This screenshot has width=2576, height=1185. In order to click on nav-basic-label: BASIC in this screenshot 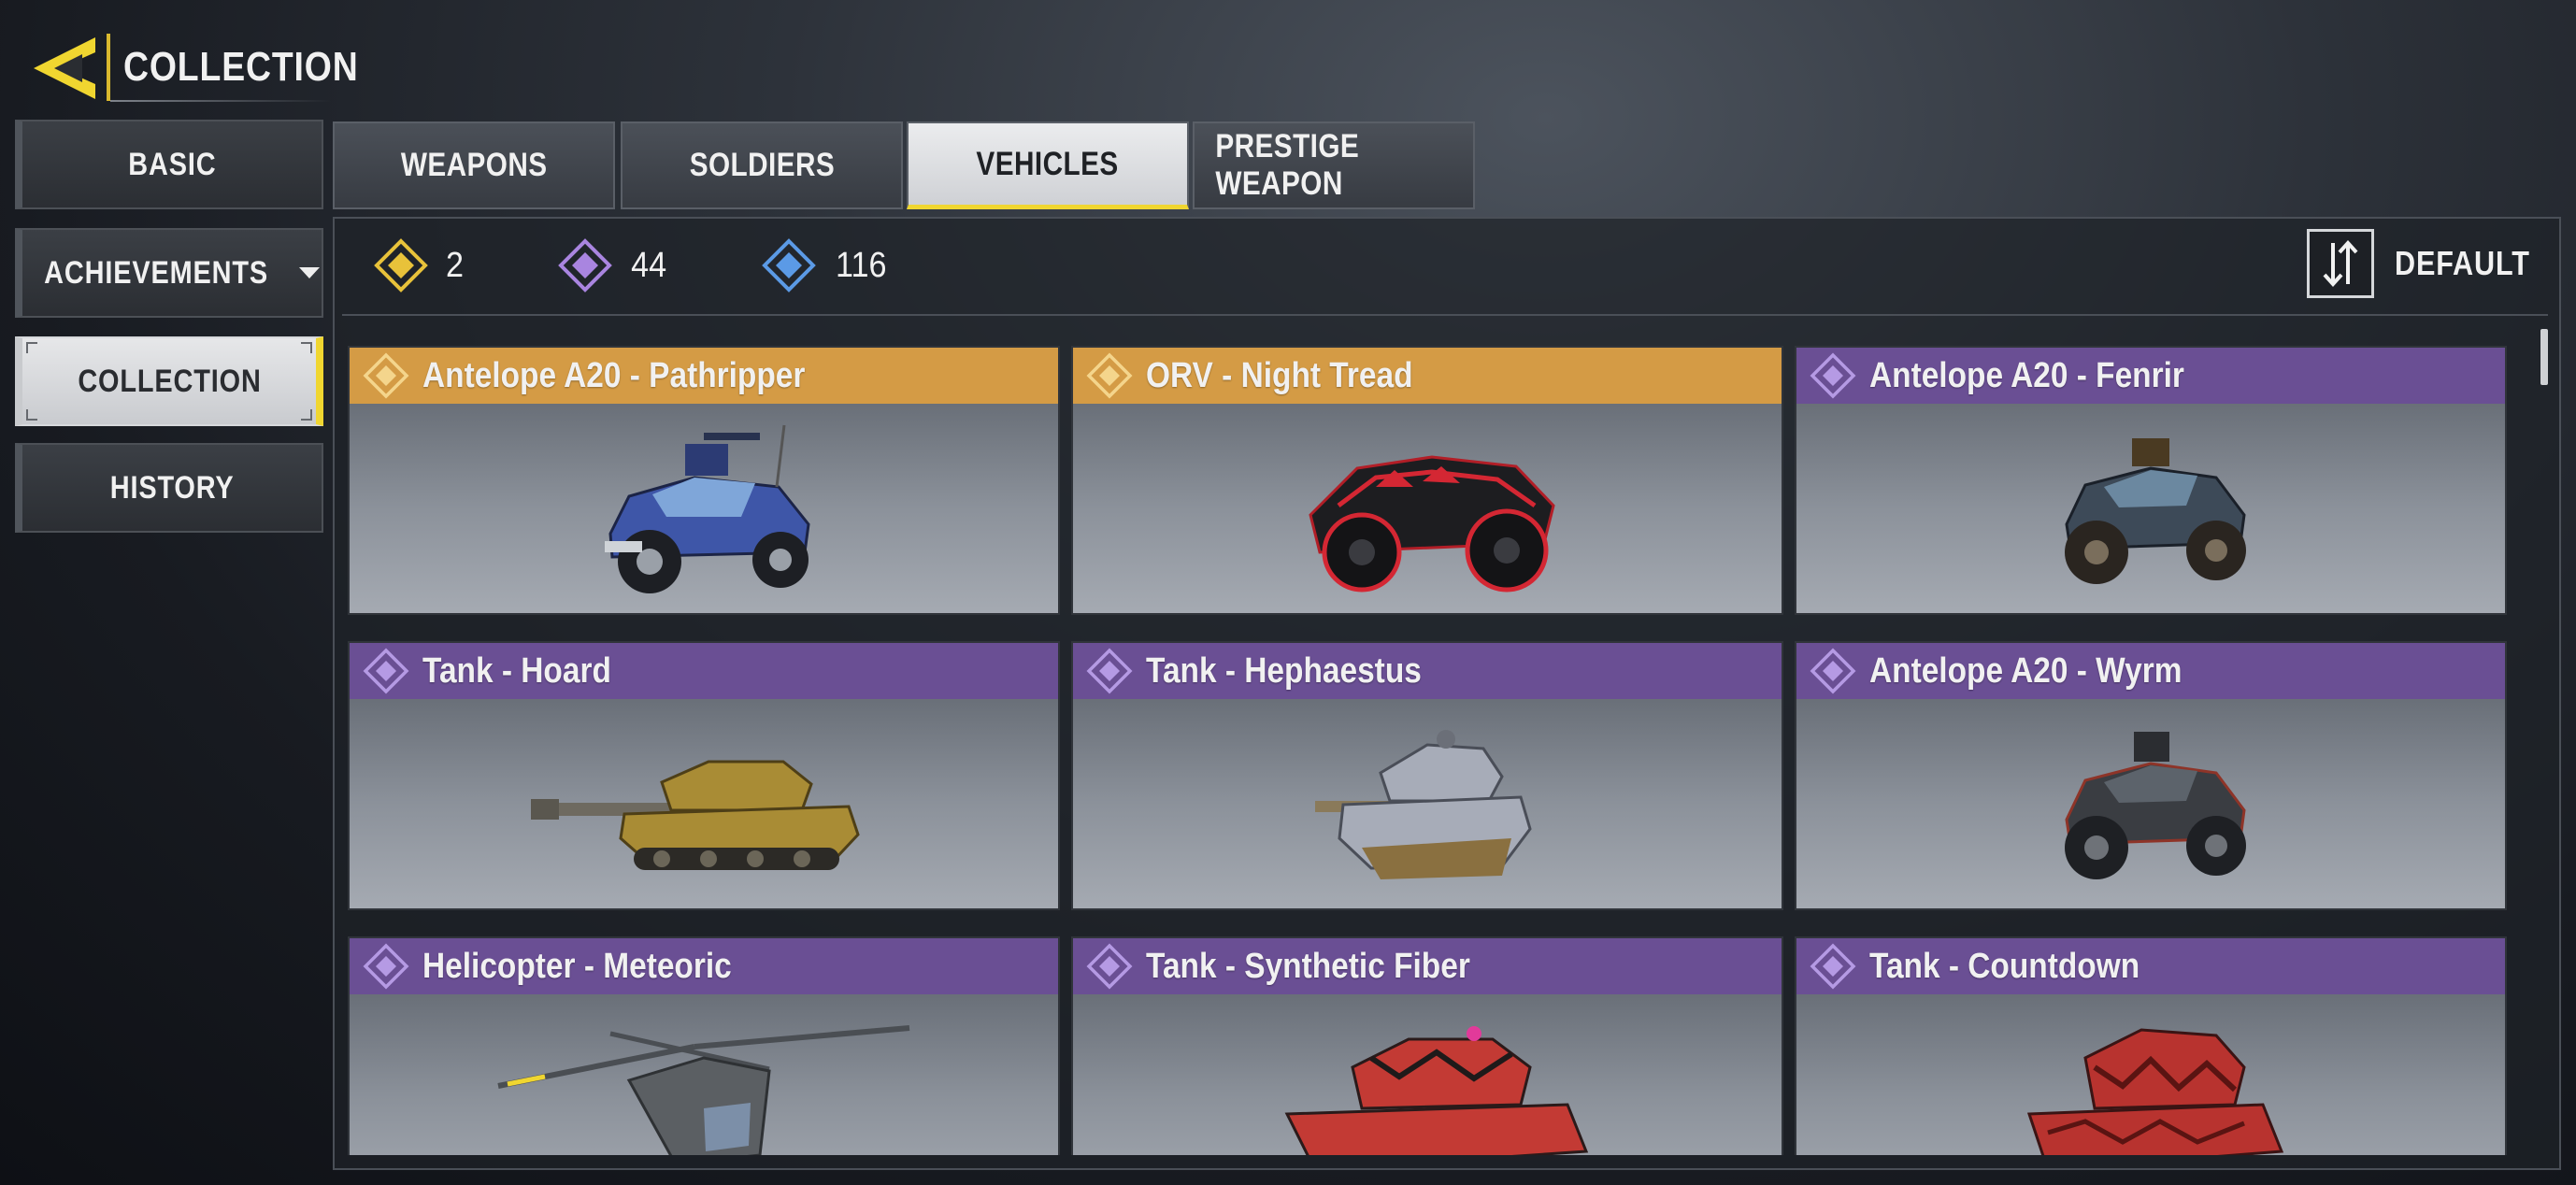, I will do `click(172, 164)`.